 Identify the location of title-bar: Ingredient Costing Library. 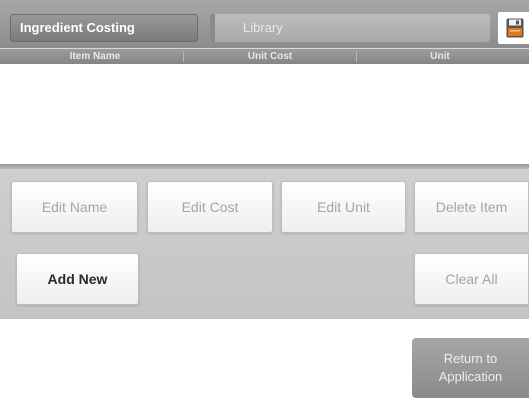
(264, 24).